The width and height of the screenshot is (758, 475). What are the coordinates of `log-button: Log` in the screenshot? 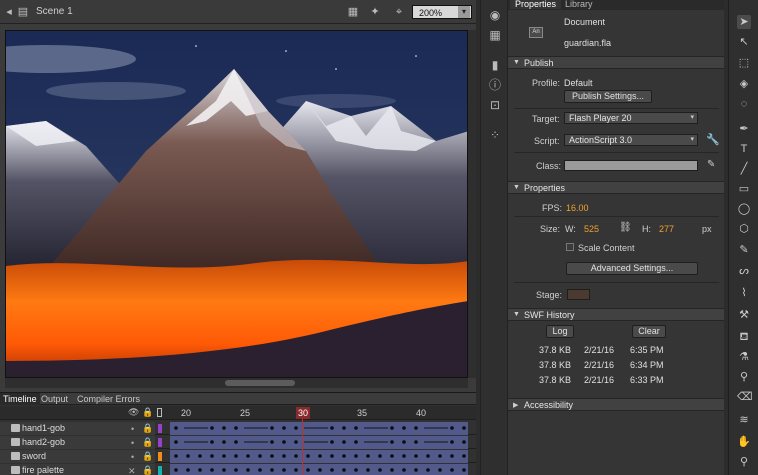 It's located at (560, 331).